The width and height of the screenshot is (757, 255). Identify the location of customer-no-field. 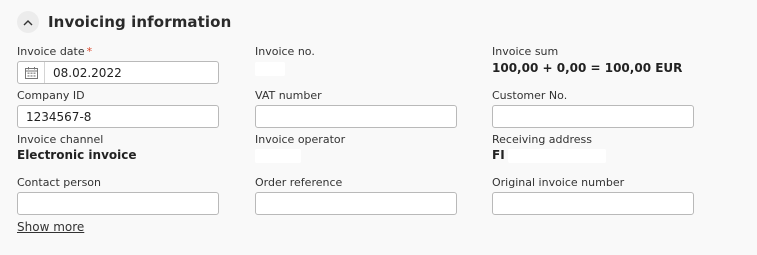
(593, 116).